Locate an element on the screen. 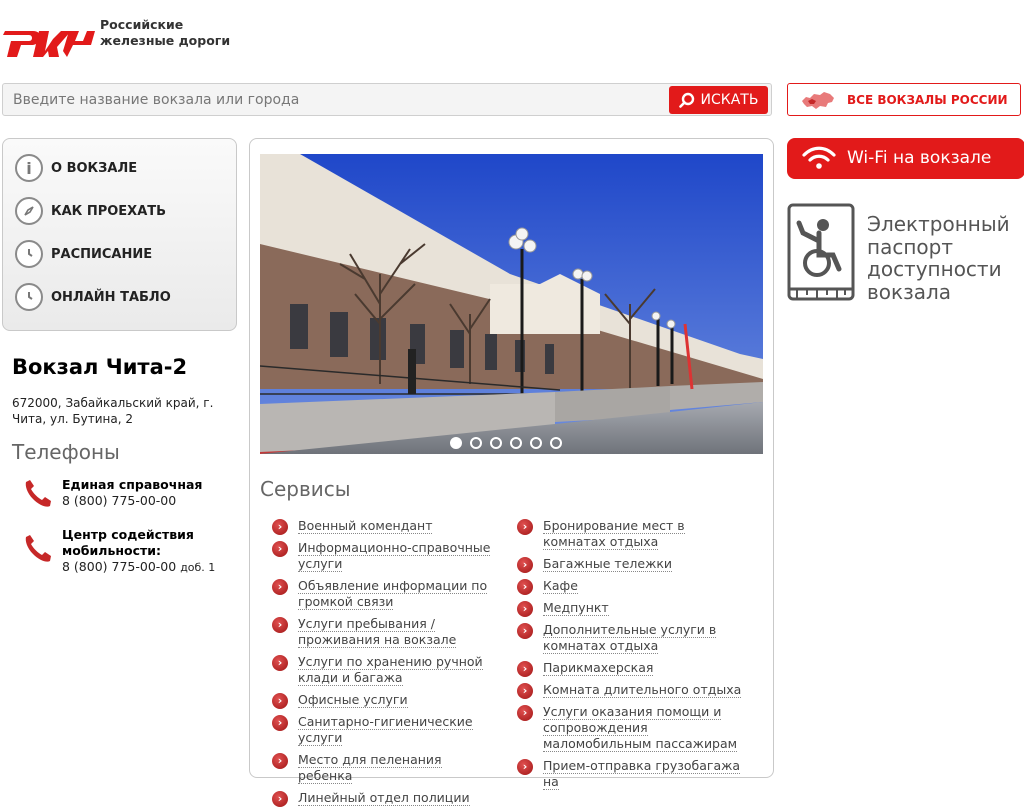  search-input is located at coordinates (333, 99).